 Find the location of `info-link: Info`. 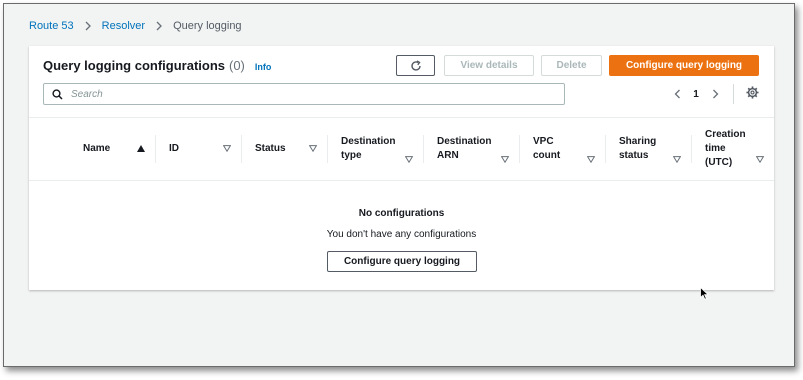

info-link: Info is located at coordinates (263, 67).